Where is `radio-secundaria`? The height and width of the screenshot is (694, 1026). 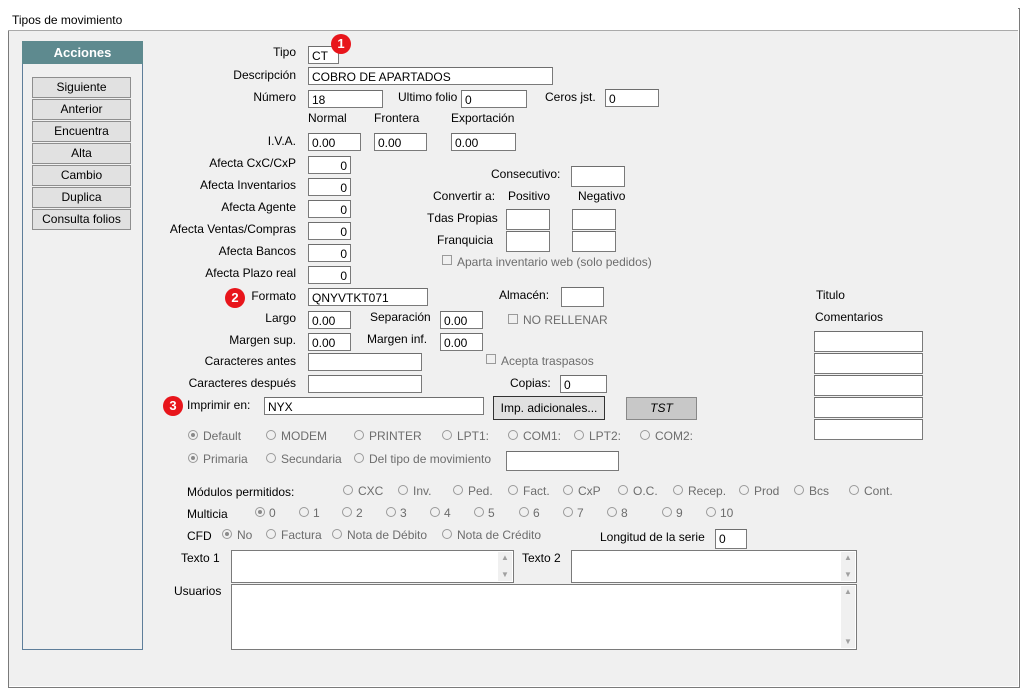
radio-secundaria is located at coordinates (271, 458).